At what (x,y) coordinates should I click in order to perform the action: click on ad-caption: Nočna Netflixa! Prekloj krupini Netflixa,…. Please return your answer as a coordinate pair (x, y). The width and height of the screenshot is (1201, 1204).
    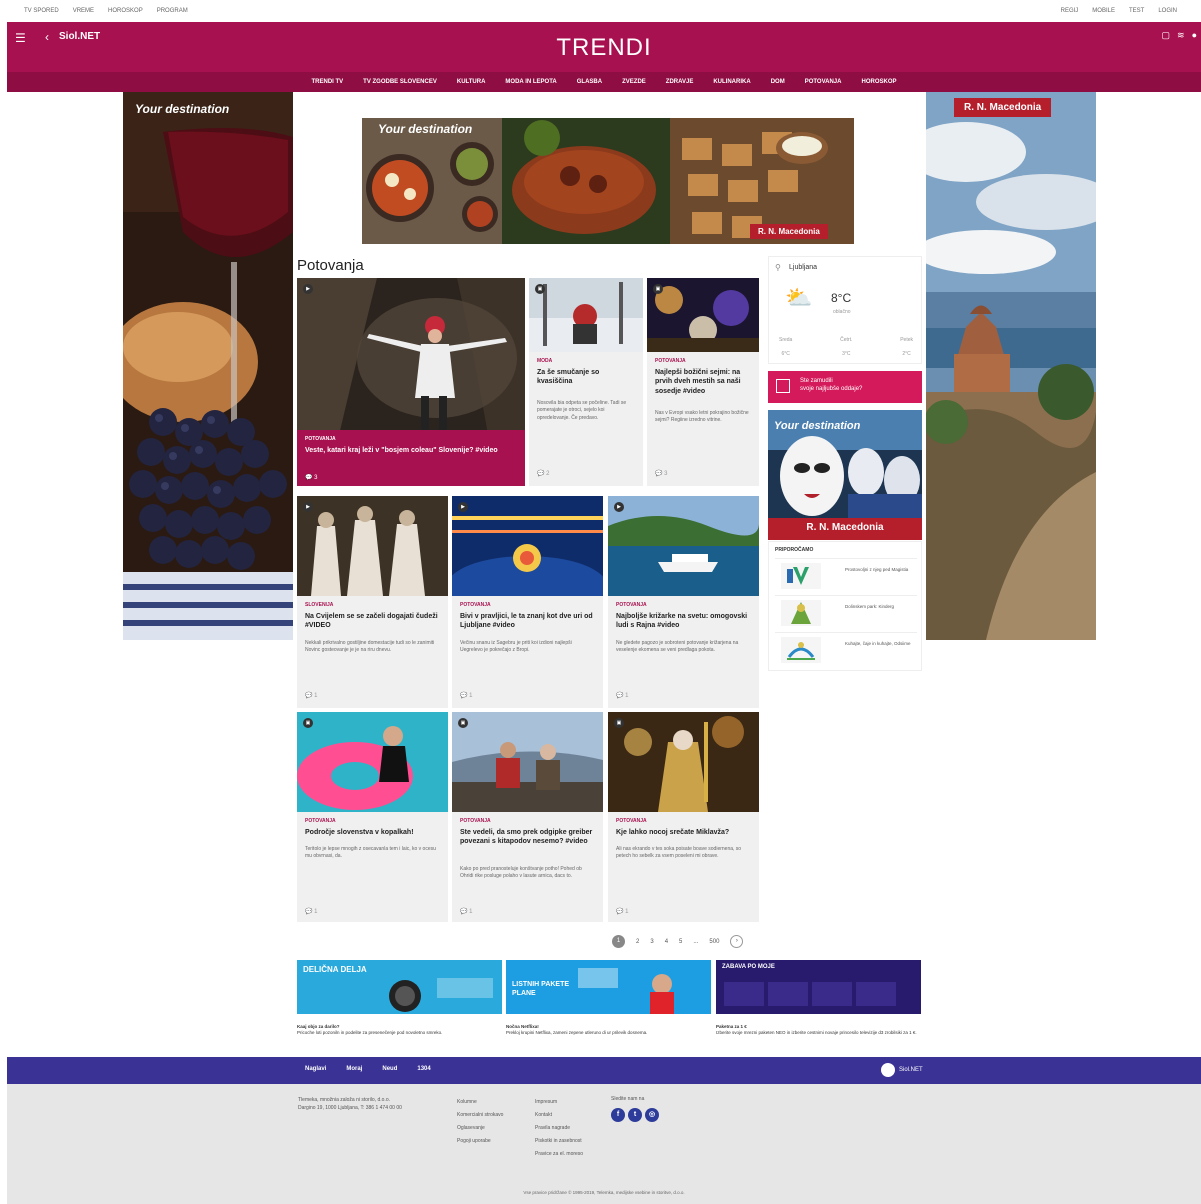
    Looking at the image, I should click on (608, 1030).